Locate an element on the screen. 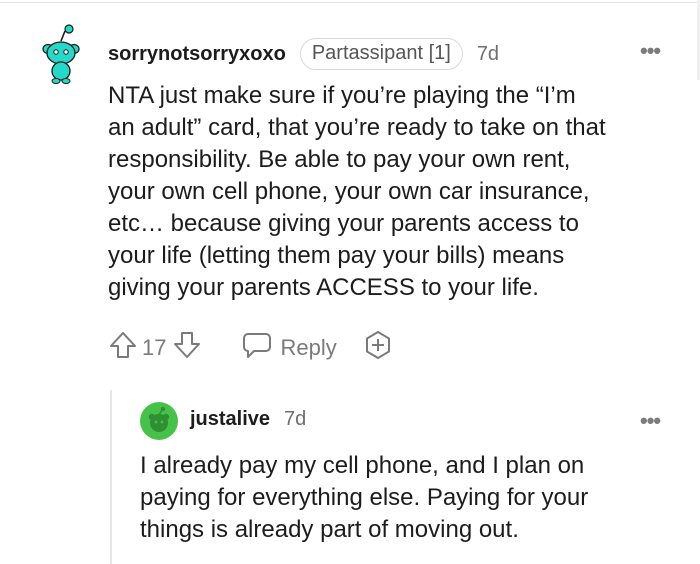 This screenshot has width=700, height=564. comment-actions: 17 Reply is located at coordinates (250, 348).